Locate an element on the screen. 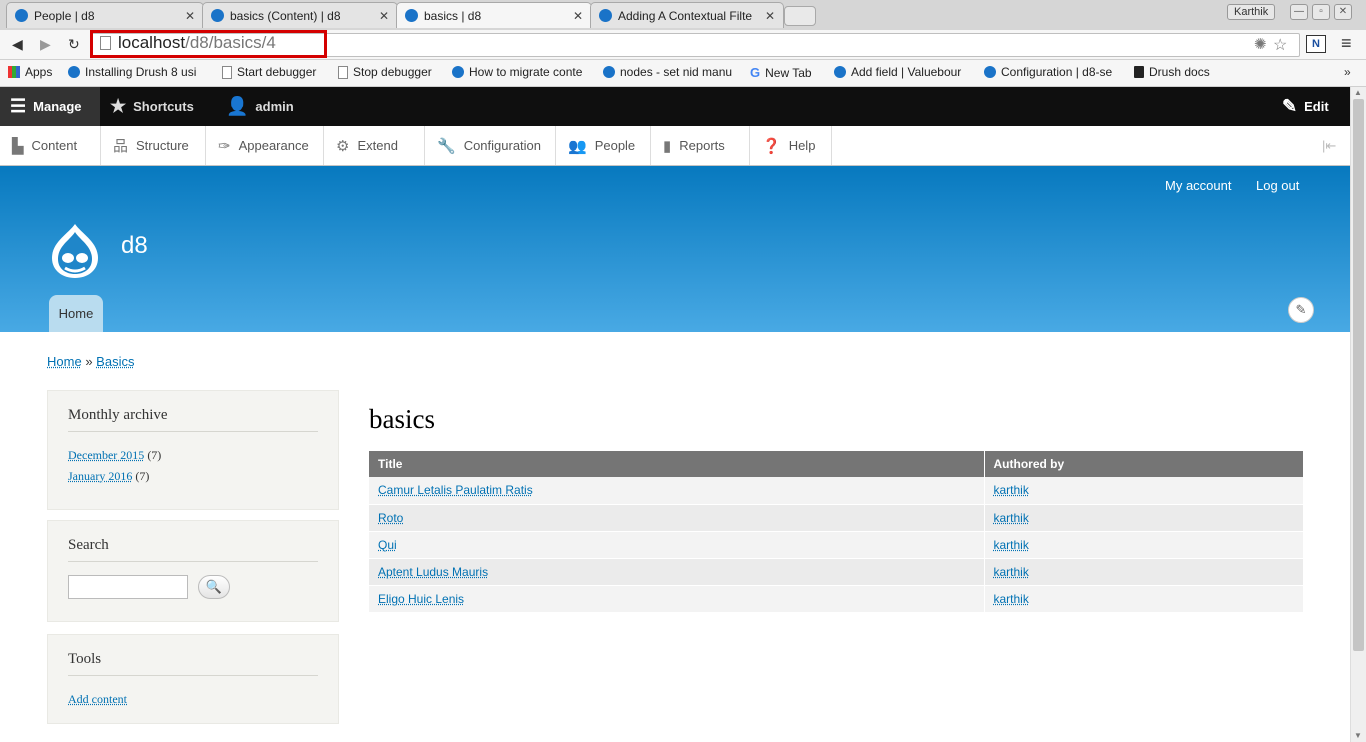  reload-icon: ↻ is located at coordinates (74, 44).